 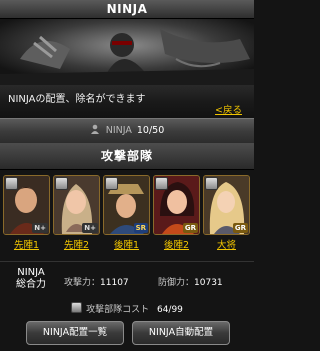 I want to click on card-label-vanguard-2: 先陣2, so click(x=76, y=244).